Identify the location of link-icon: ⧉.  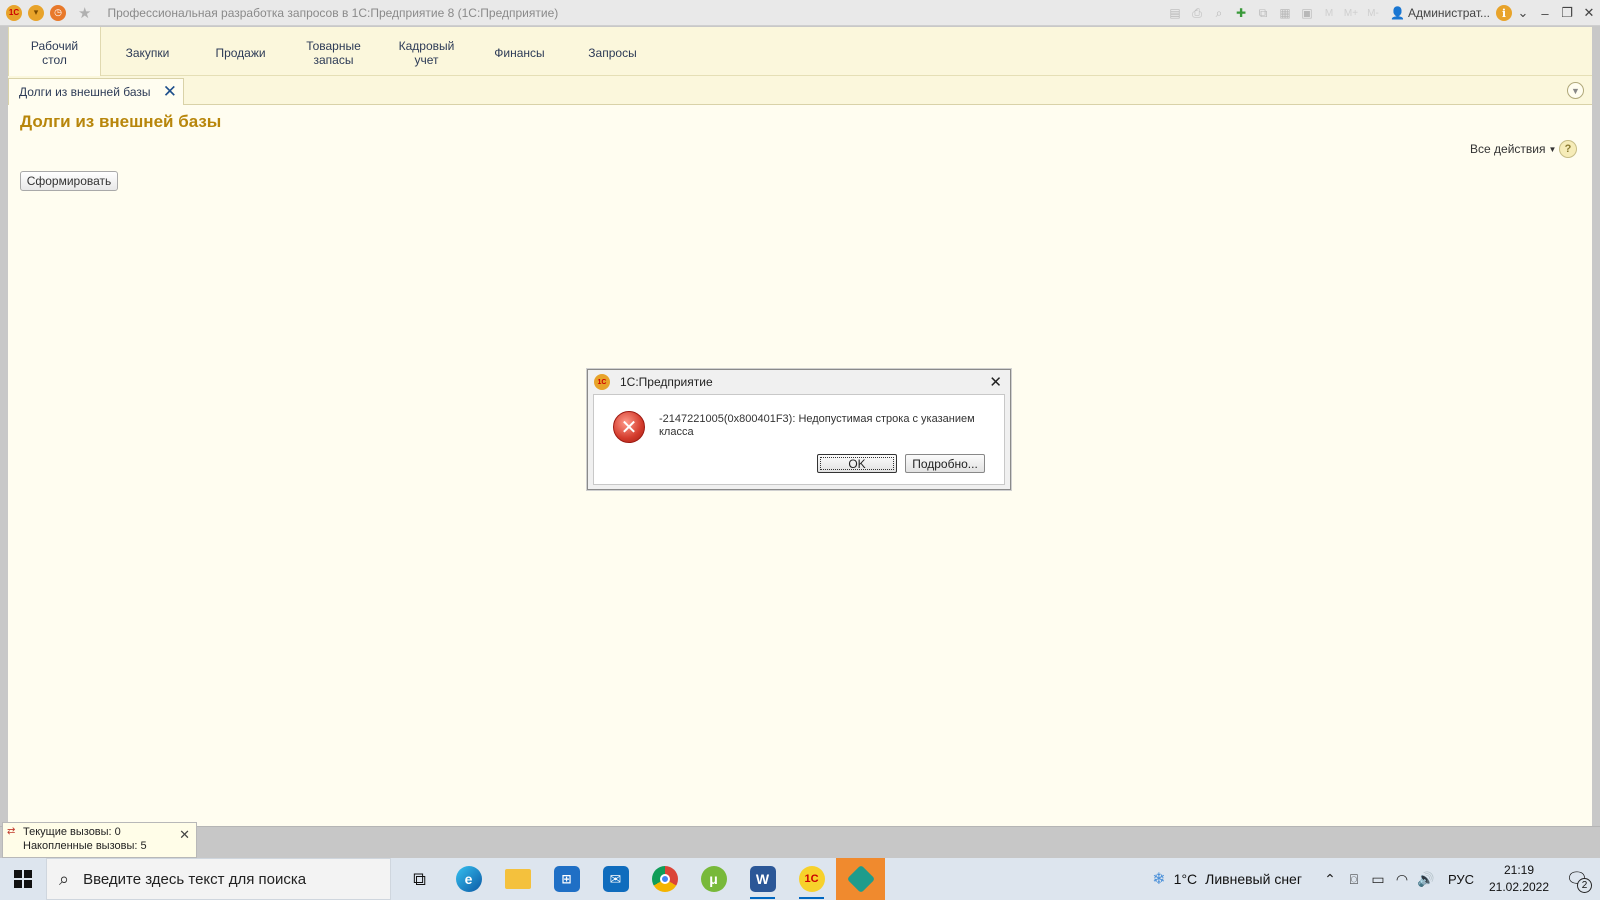
(1263, 13).